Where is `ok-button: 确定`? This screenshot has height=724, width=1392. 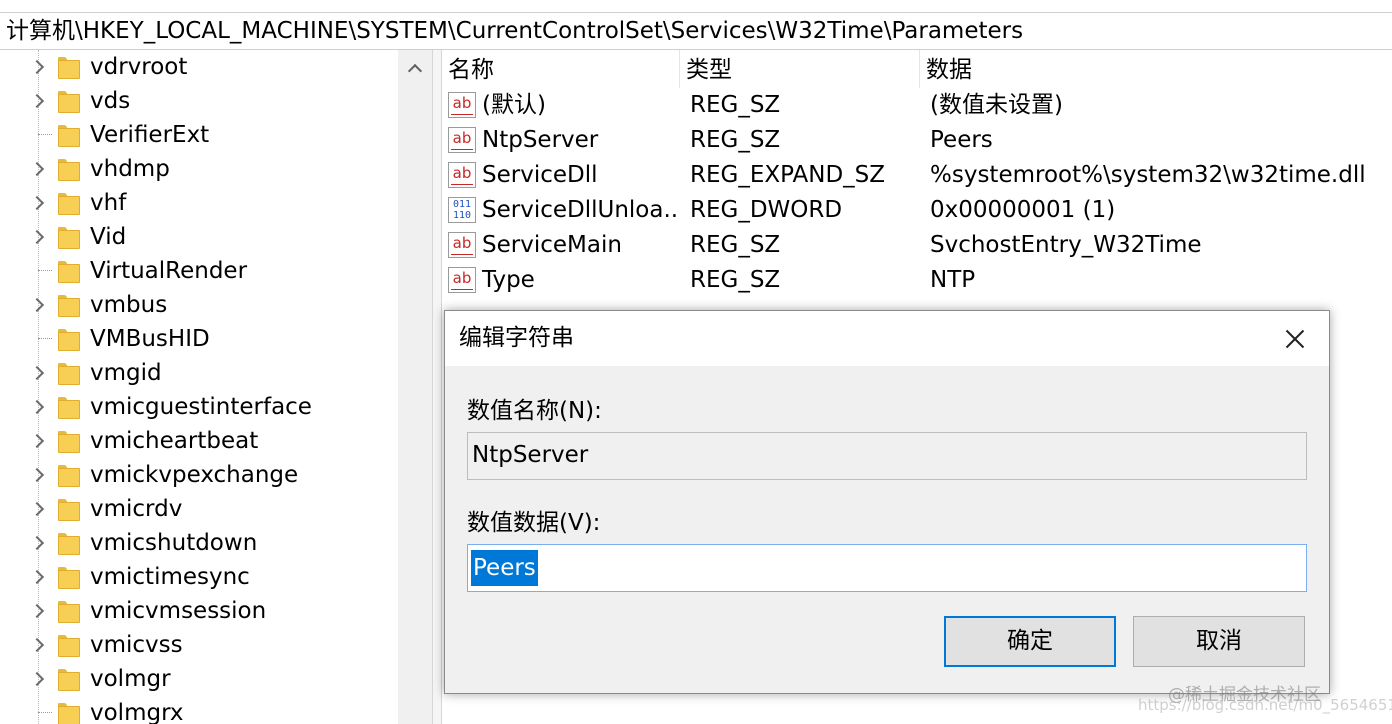 ok-button: 确定 is located at coordinates (1030, 641).